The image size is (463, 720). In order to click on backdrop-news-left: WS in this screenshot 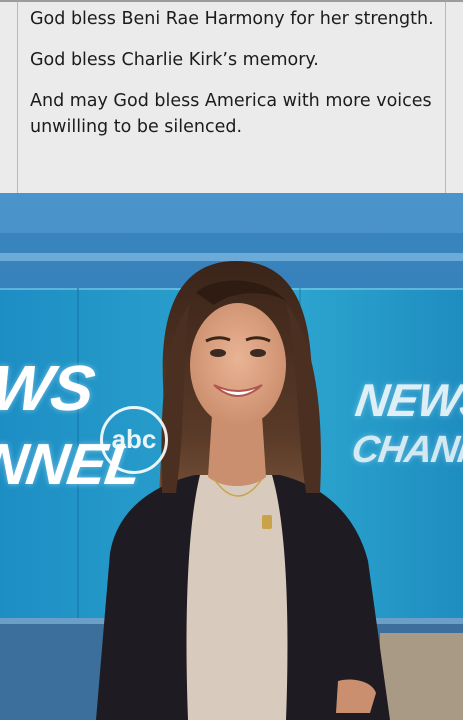, I will do `click(49, 388)`.